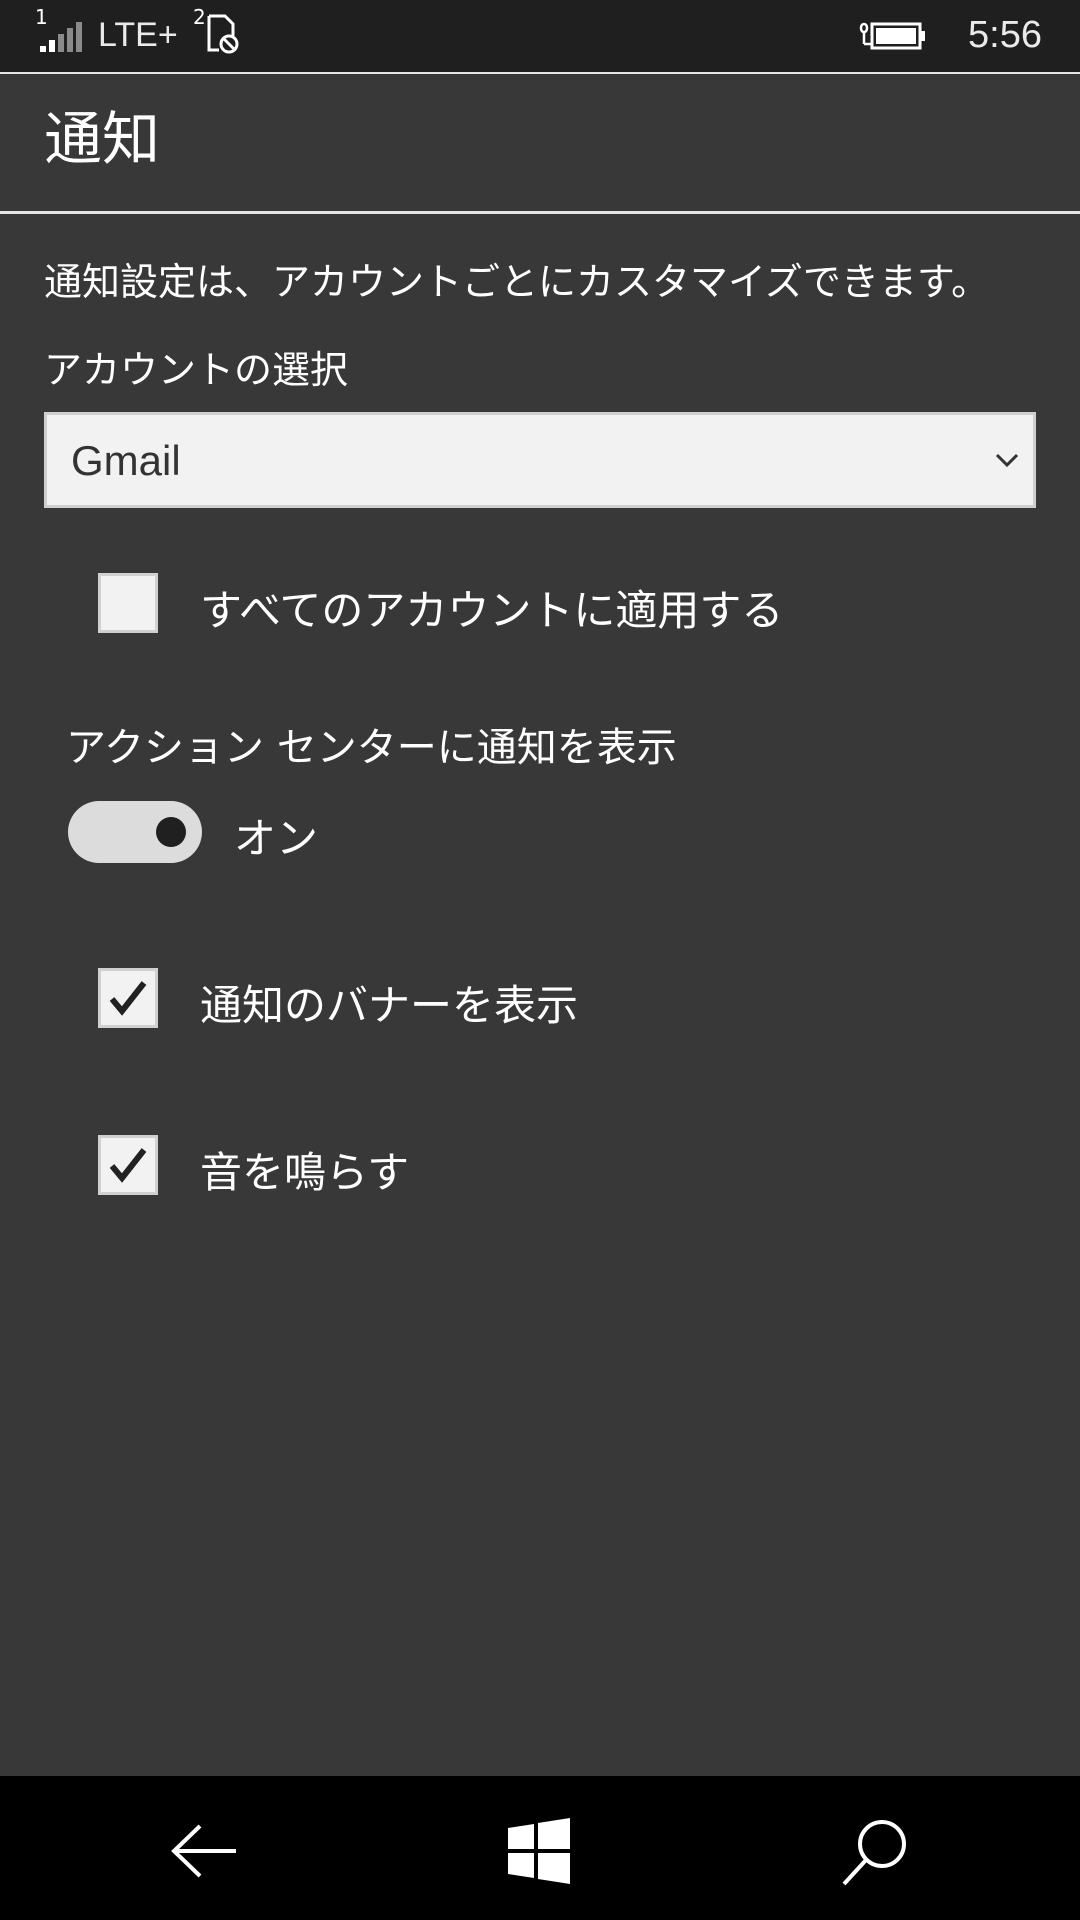 This screenshot has height=1920, width=1080. Describe the element at coordinates (61, 37) in the screenshot. I see `signal-icon` at that location.